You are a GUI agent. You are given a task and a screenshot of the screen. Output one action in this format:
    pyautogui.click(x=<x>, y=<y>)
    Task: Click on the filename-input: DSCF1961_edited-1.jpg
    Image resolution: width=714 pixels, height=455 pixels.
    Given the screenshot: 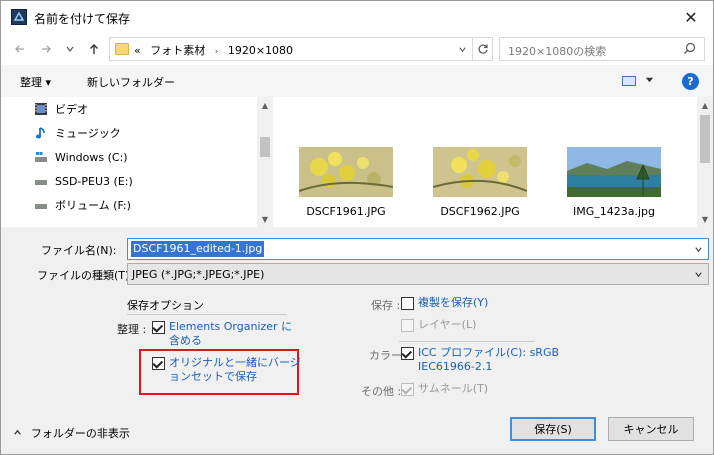 What is the action you would take?
    pyautogui.click(x=418, y=249)
    